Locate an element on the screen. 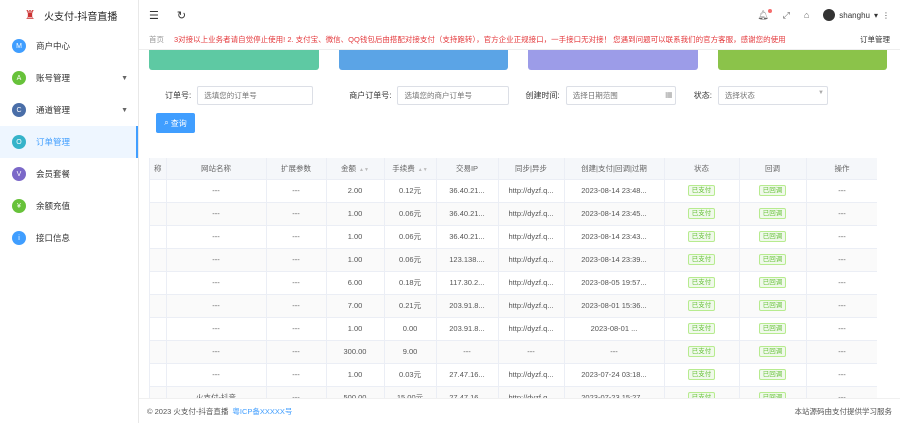 The width and height of the screenshot is (900, 423). sidebar-item-2: C 通道管理 ▼ is located at coordinates (69, 110).